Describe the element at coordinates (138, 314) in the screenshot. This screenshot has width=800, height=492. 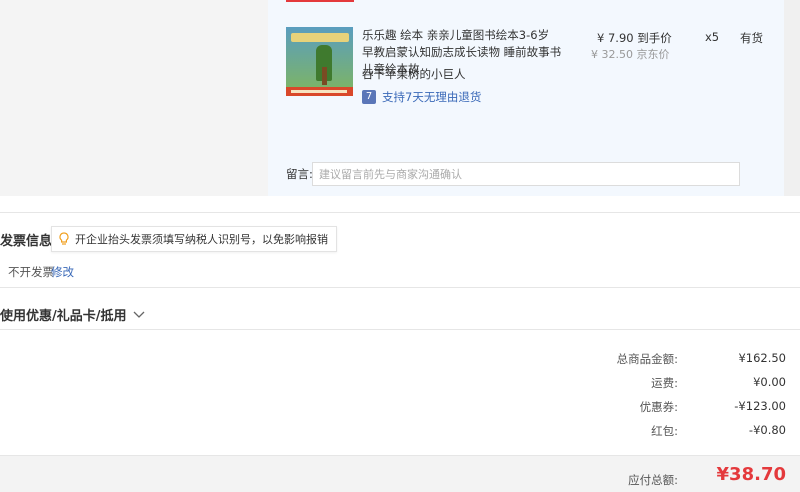
I see `chevron-down-icon` at that location.